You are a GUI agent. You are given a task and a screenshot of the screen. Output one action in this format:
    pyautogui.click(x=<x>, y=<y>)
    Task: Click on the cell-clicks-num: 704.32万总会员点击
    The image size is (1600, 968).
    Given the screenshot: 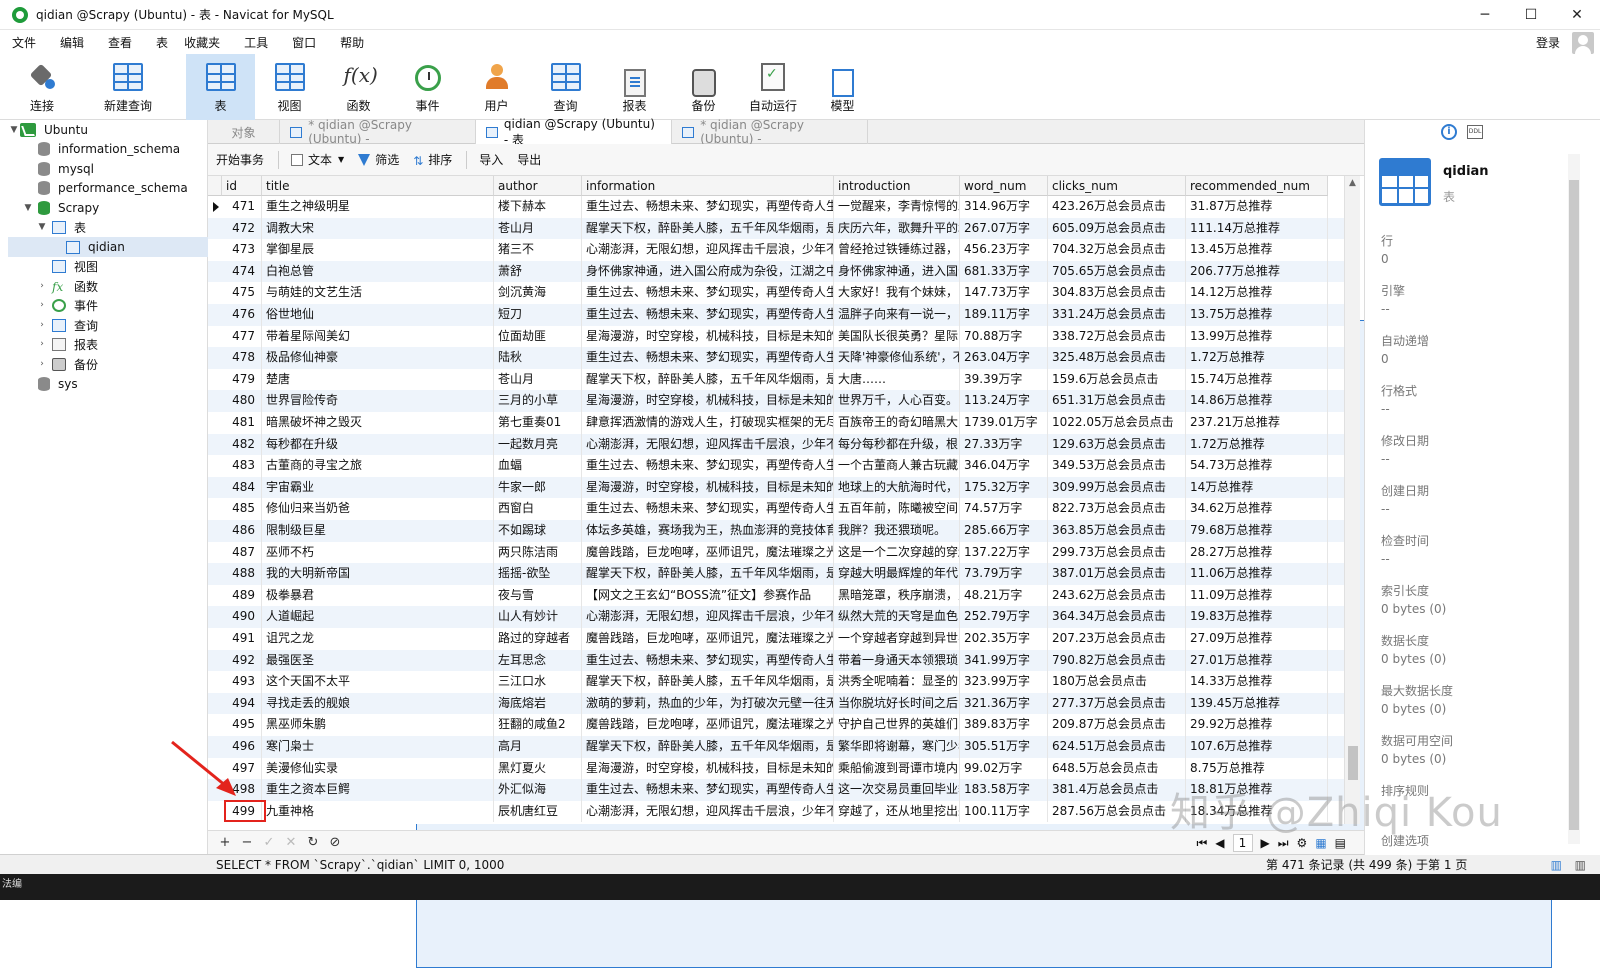 What is the action you would take?
    pyautogui.click(x=1117, y=250)
    